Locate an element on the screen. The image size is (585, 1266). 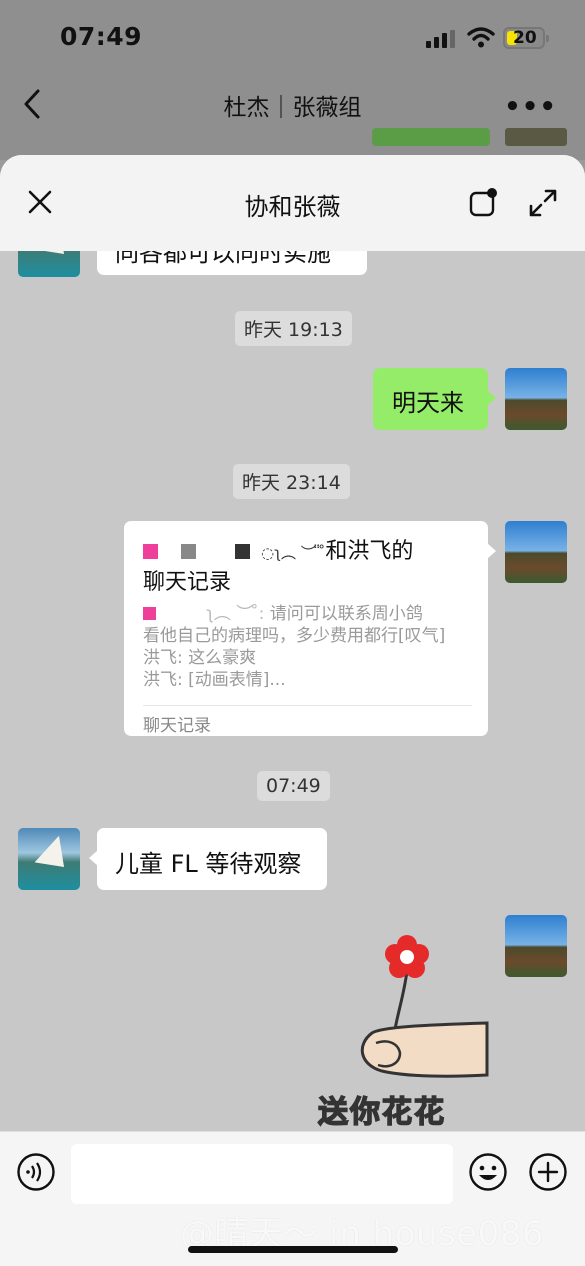
message-bubble-cut: 同各都可以同时实施 is located at coordinates (232, 263).